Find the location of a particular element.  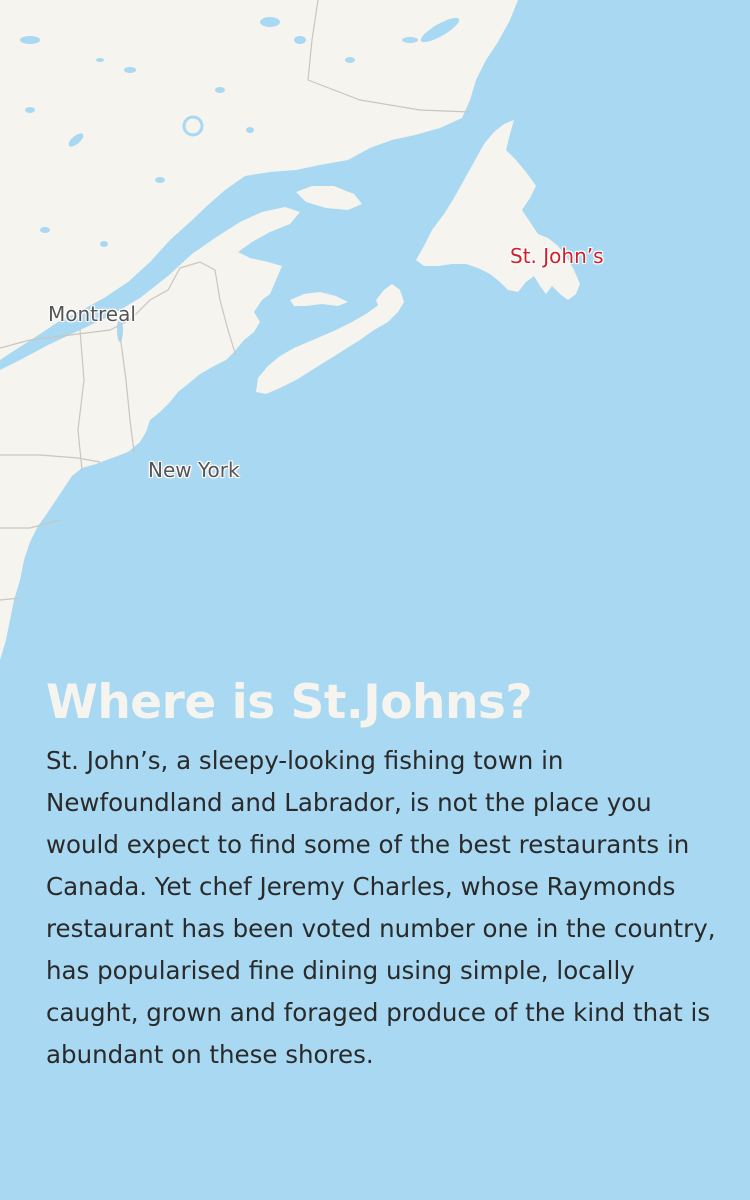

map-label-new-york: New York is located at coordinates (194, 470).